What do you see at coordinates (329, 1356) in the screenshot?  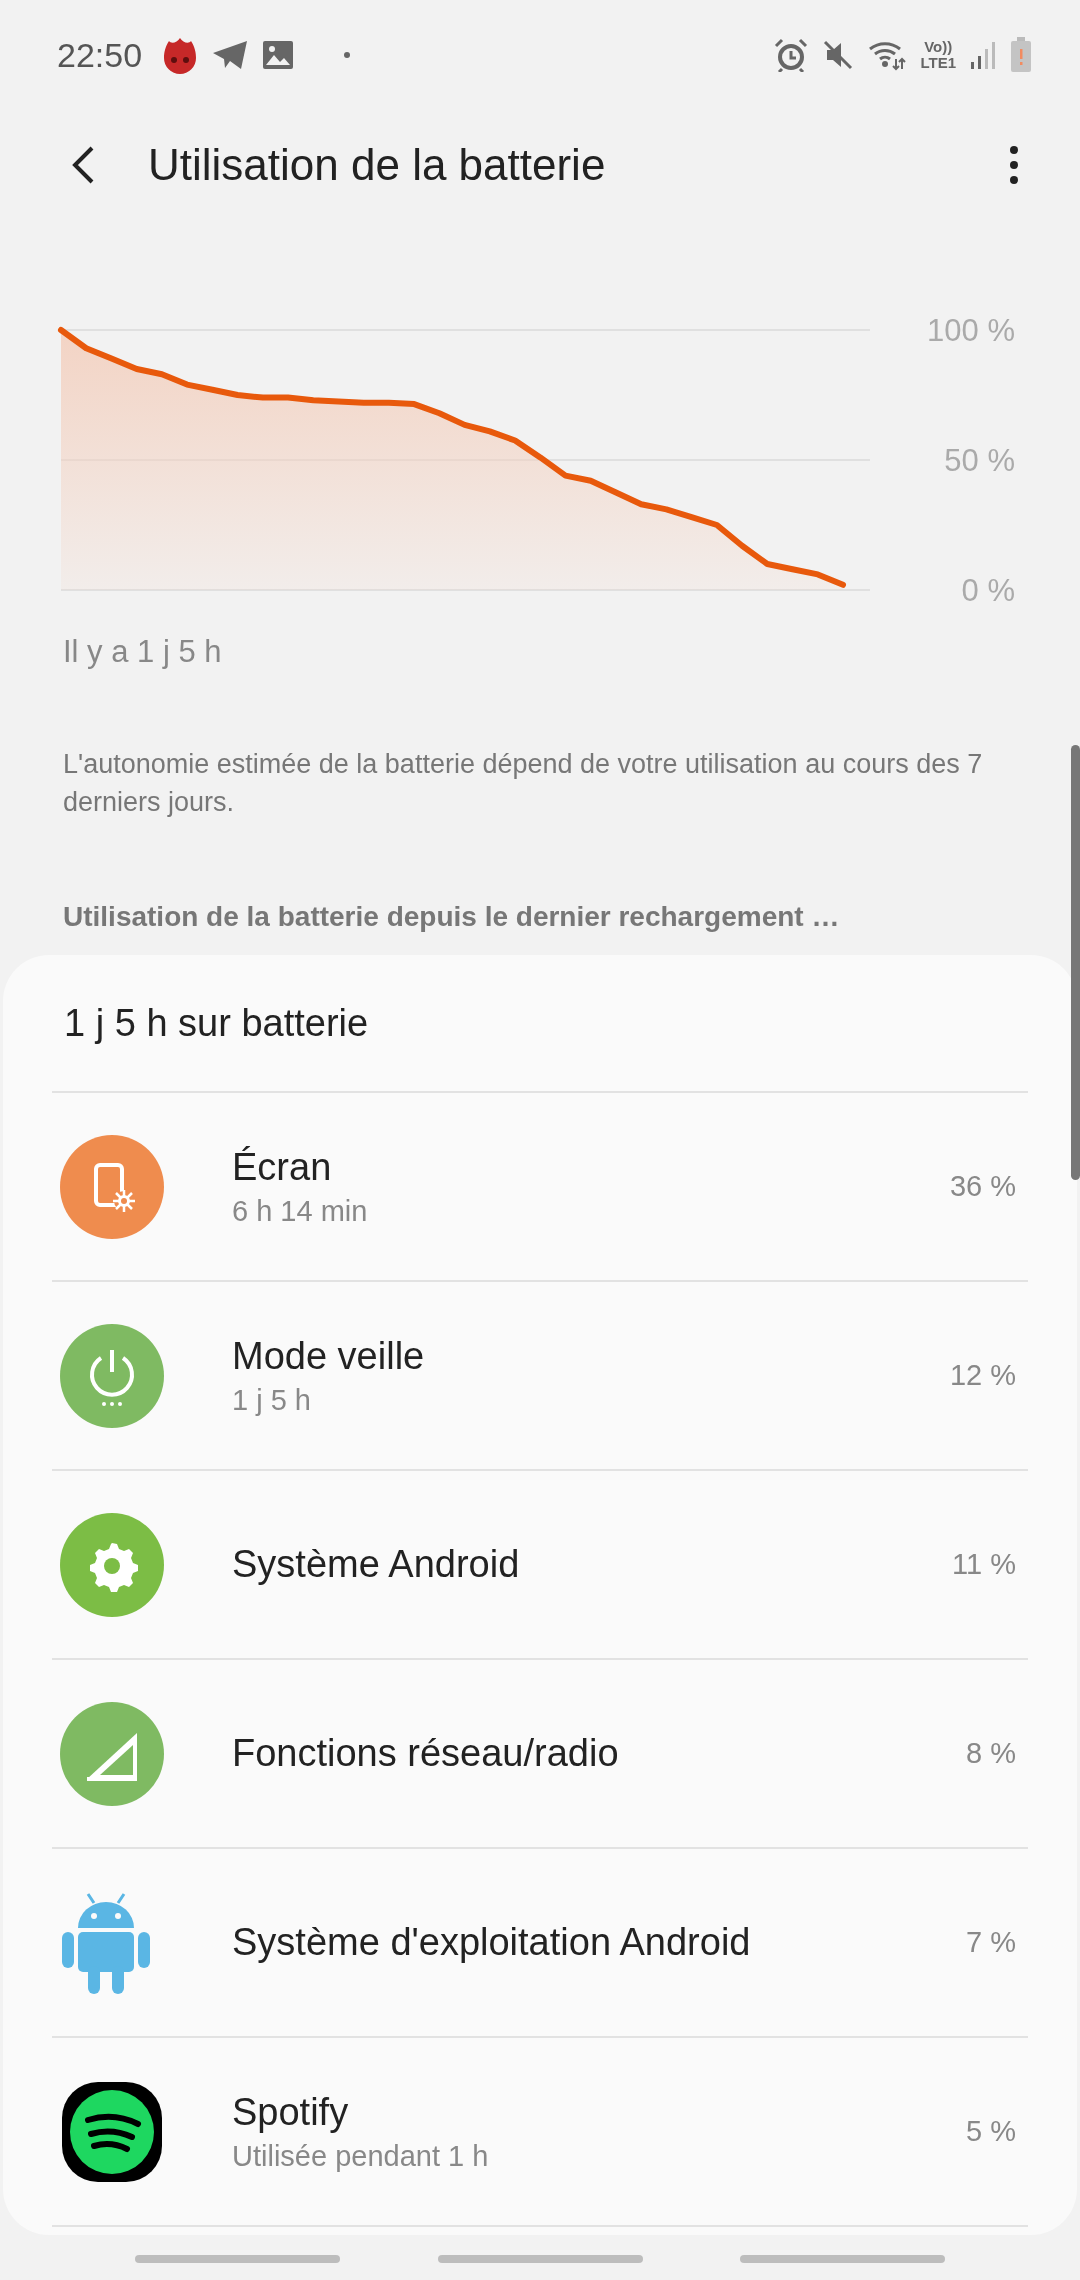 I see `usage-item-title: Mode veille` at bounding box center [329, 1356].